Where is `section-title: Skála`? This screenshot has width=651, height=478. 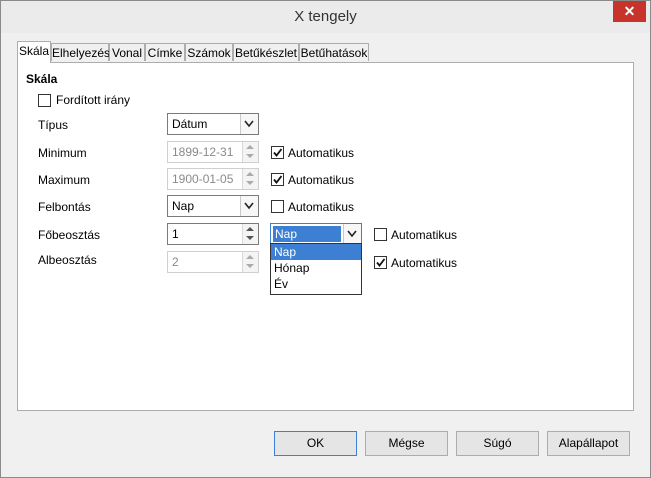 section-title: Skála is located at coordinates (42, 79).